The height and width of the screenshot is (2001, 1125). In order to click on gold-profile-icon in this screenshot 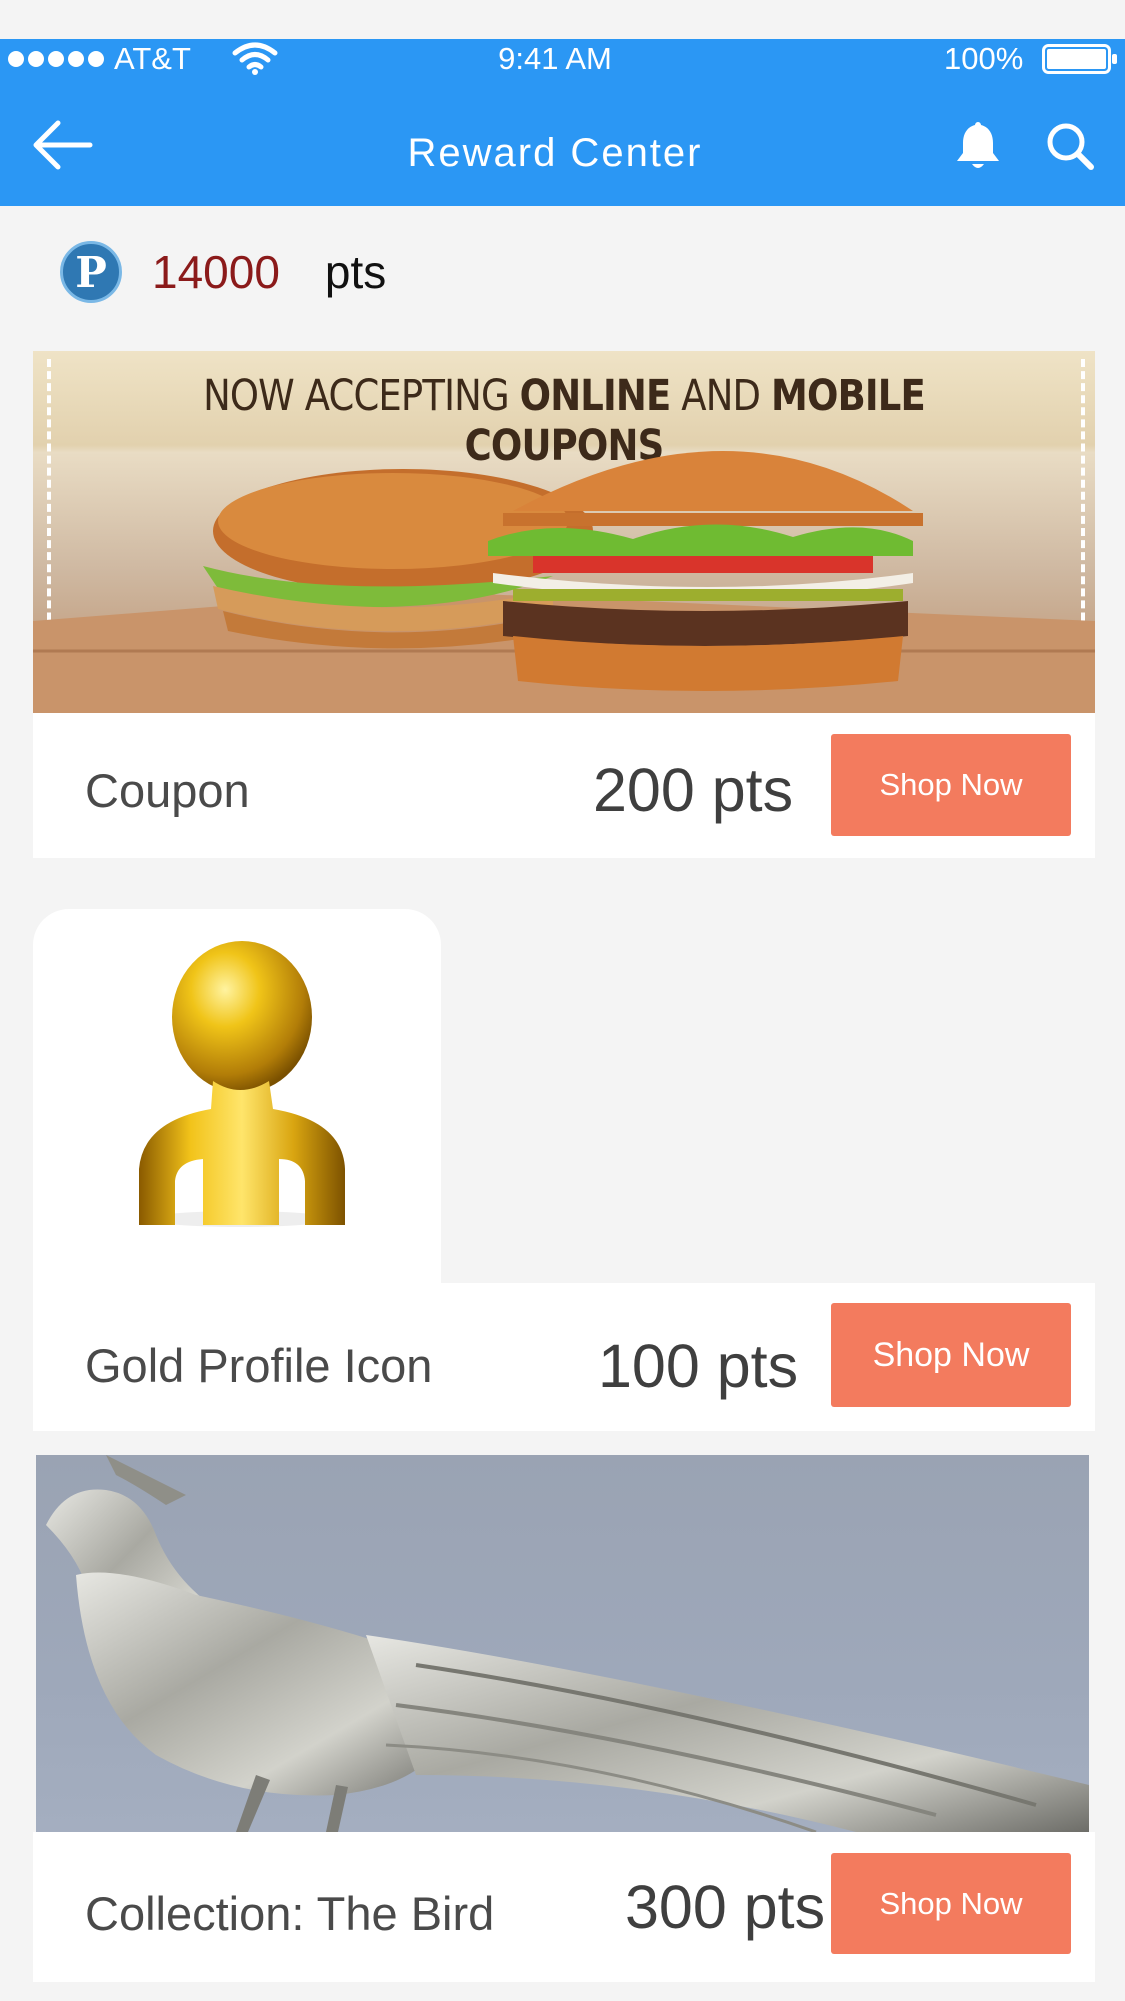, I will do `click(242, 1084)`.